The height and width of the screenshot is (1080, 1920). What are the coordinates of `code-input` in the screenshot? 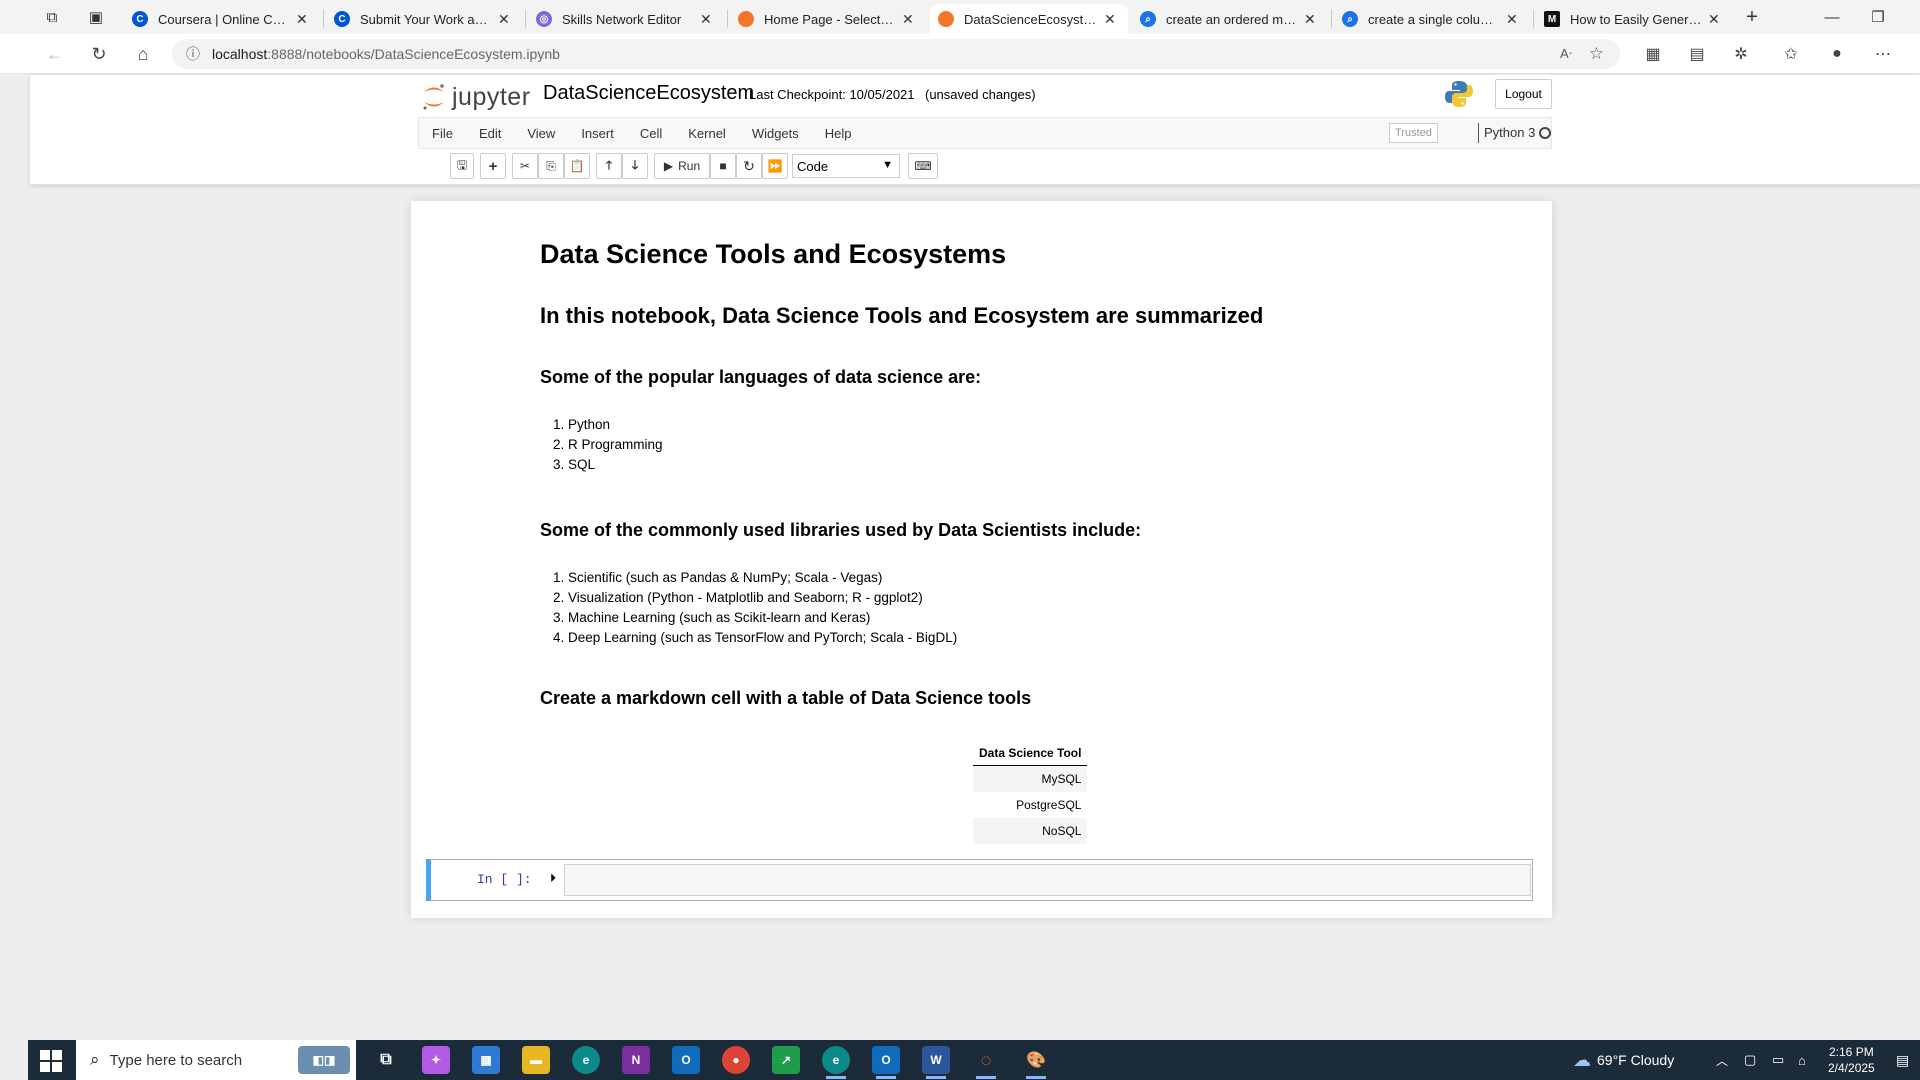 It's located at (1047, 880).